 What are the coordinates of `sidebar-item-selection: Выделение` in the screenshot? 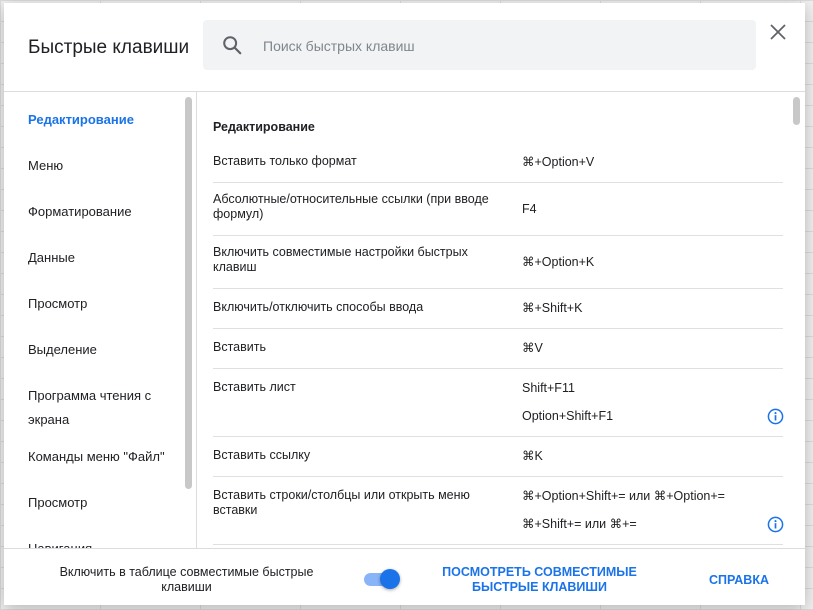 It's located at (103, 350).